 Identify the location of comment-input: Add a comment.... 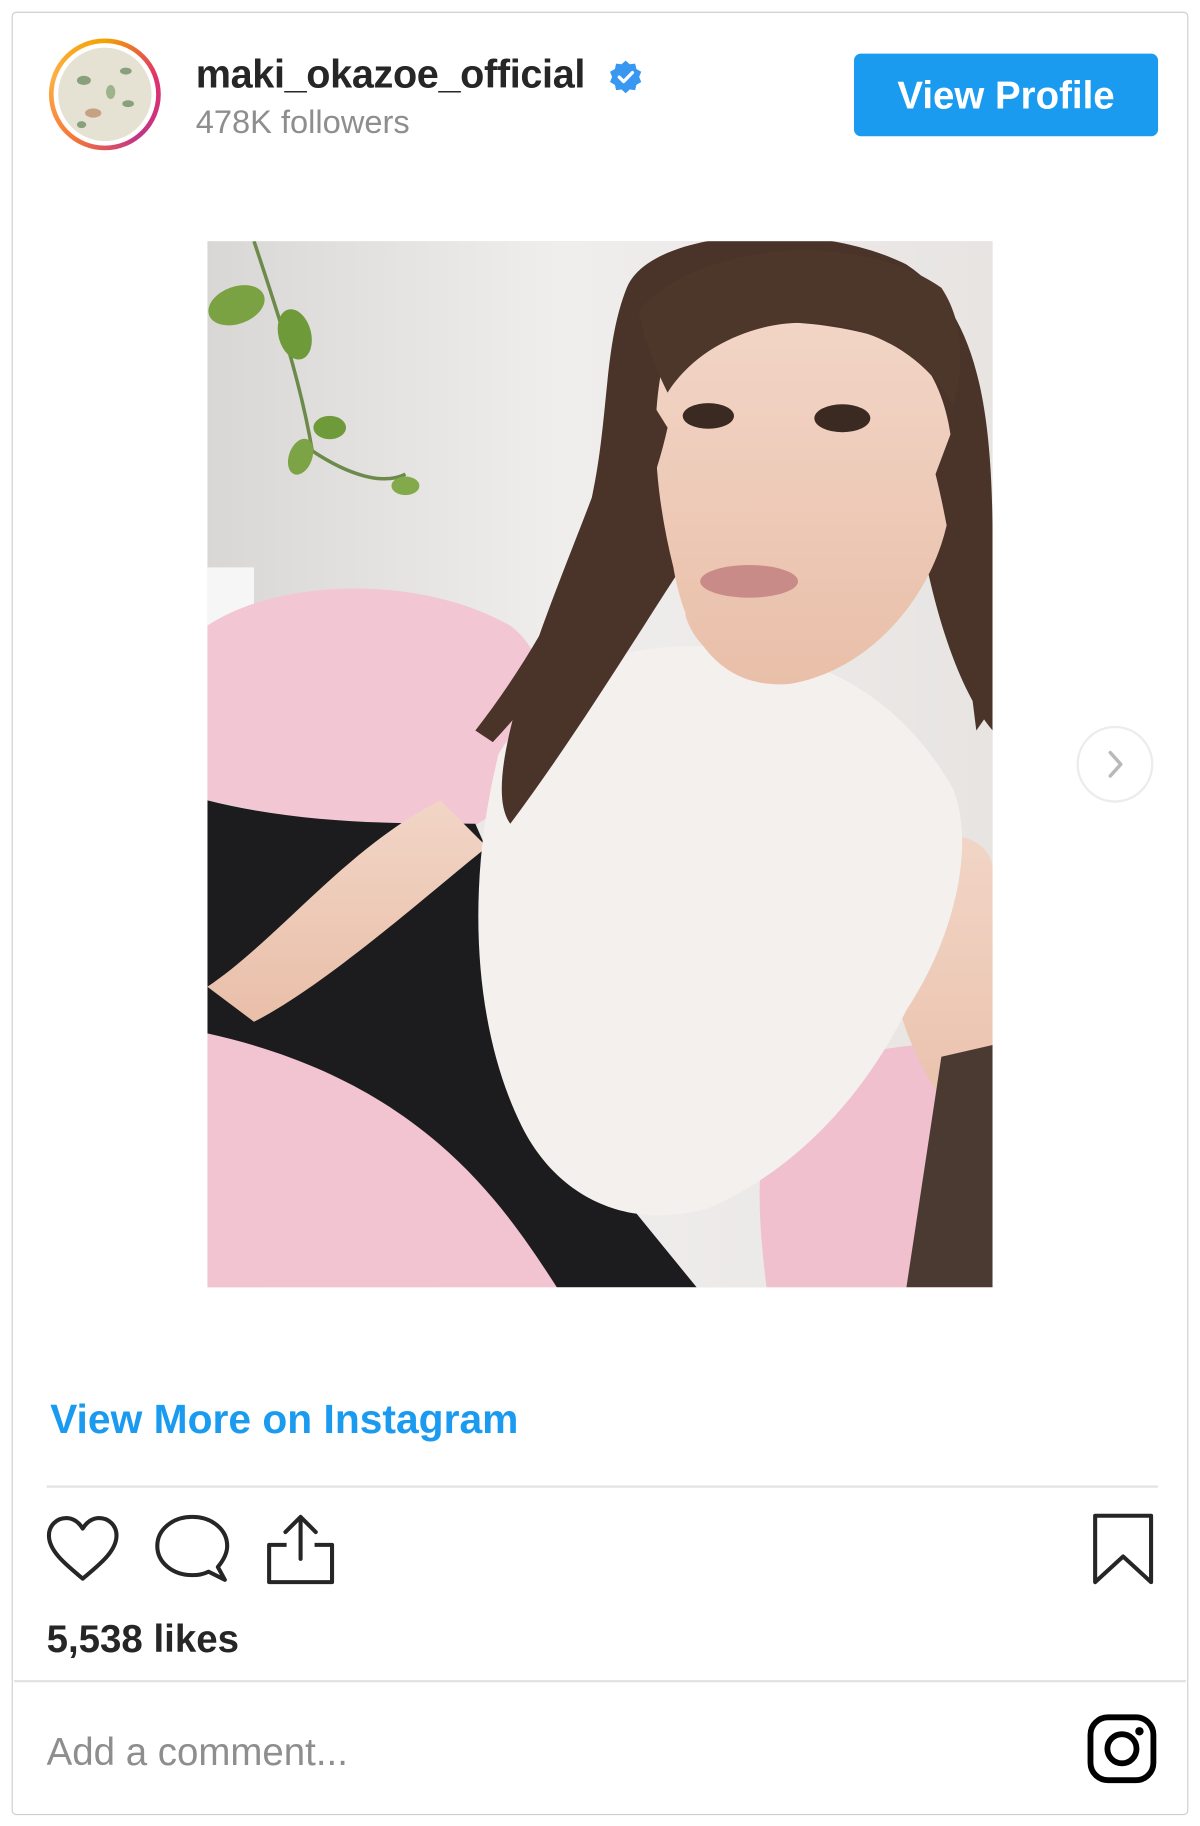
(197, 1752).